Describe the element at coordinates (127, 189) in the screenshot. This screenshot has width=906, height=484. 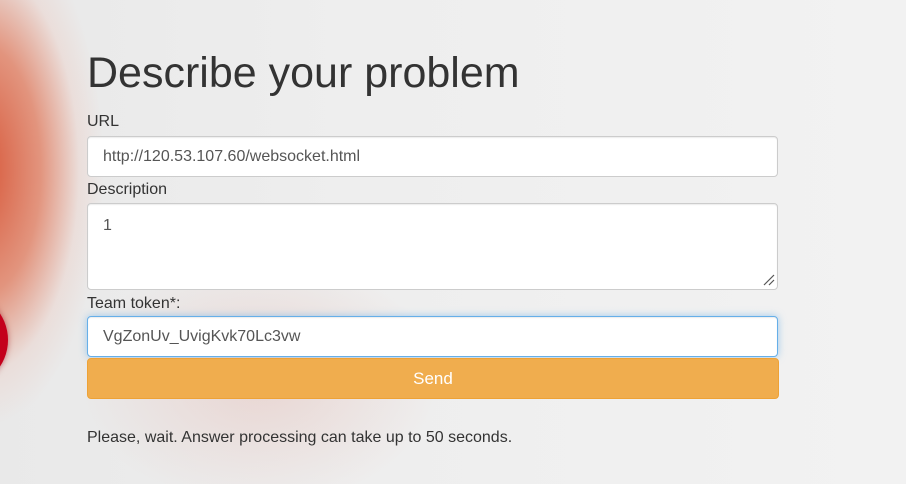
I see `description-label: Description` at that location.